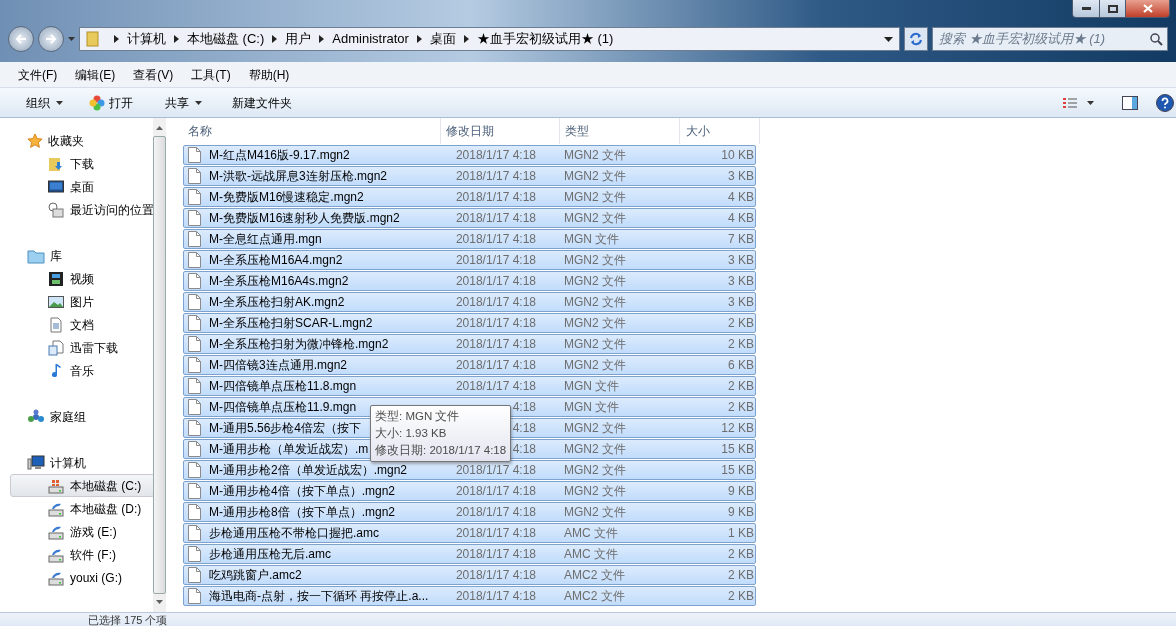  What do you see at coordinates (299, 344) in the screenshot?
I see `file-name: M-全系压枪扫射为微冲锋枪.mgn2` at bounding box center [299, 344].